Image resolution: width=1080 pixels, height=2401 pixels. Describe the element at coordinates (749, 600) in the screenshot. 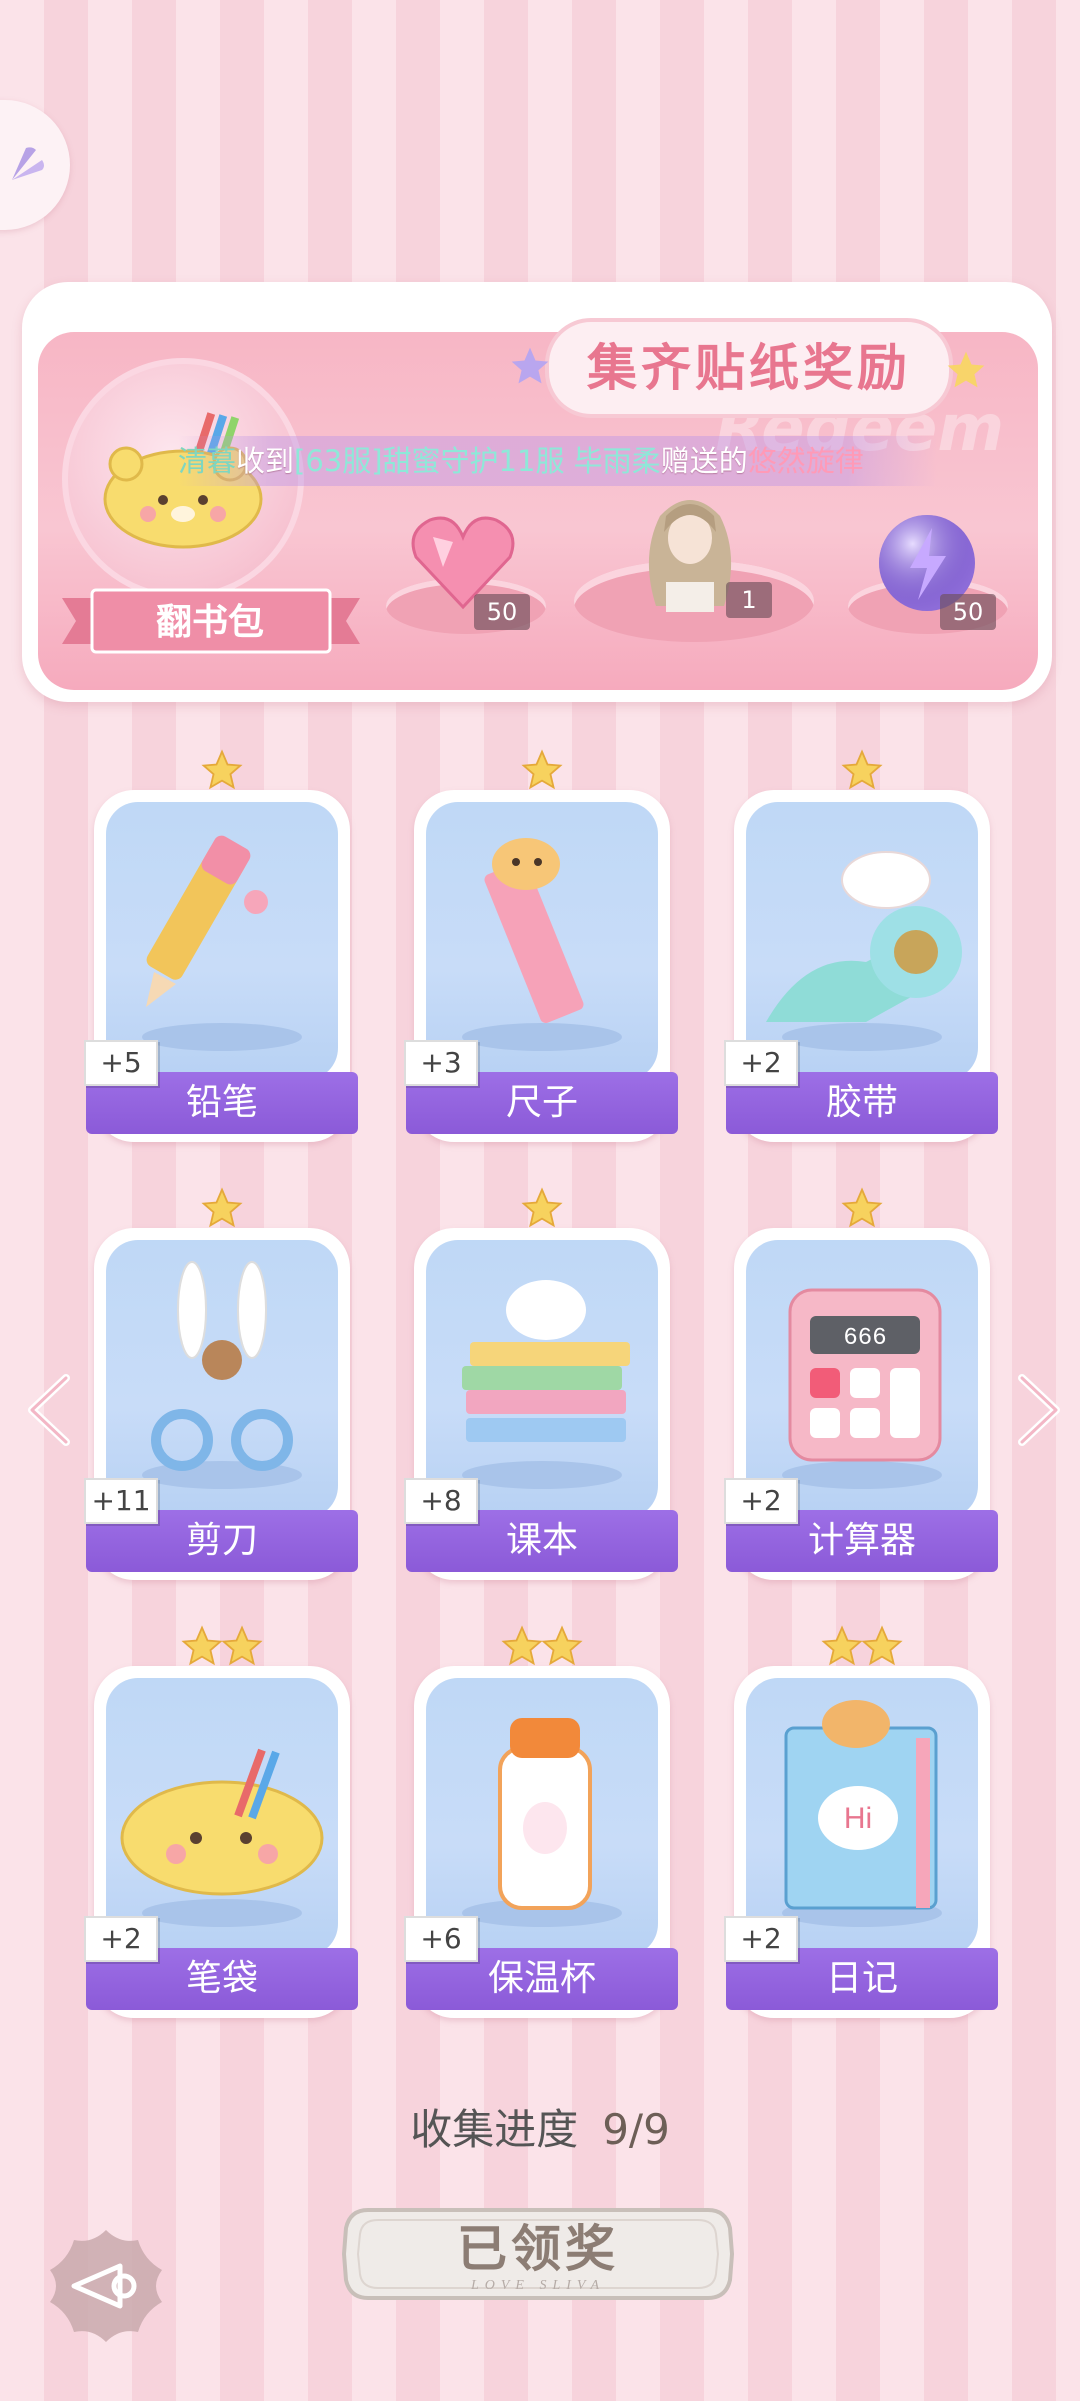

I see `reward-count: 1` at that location.